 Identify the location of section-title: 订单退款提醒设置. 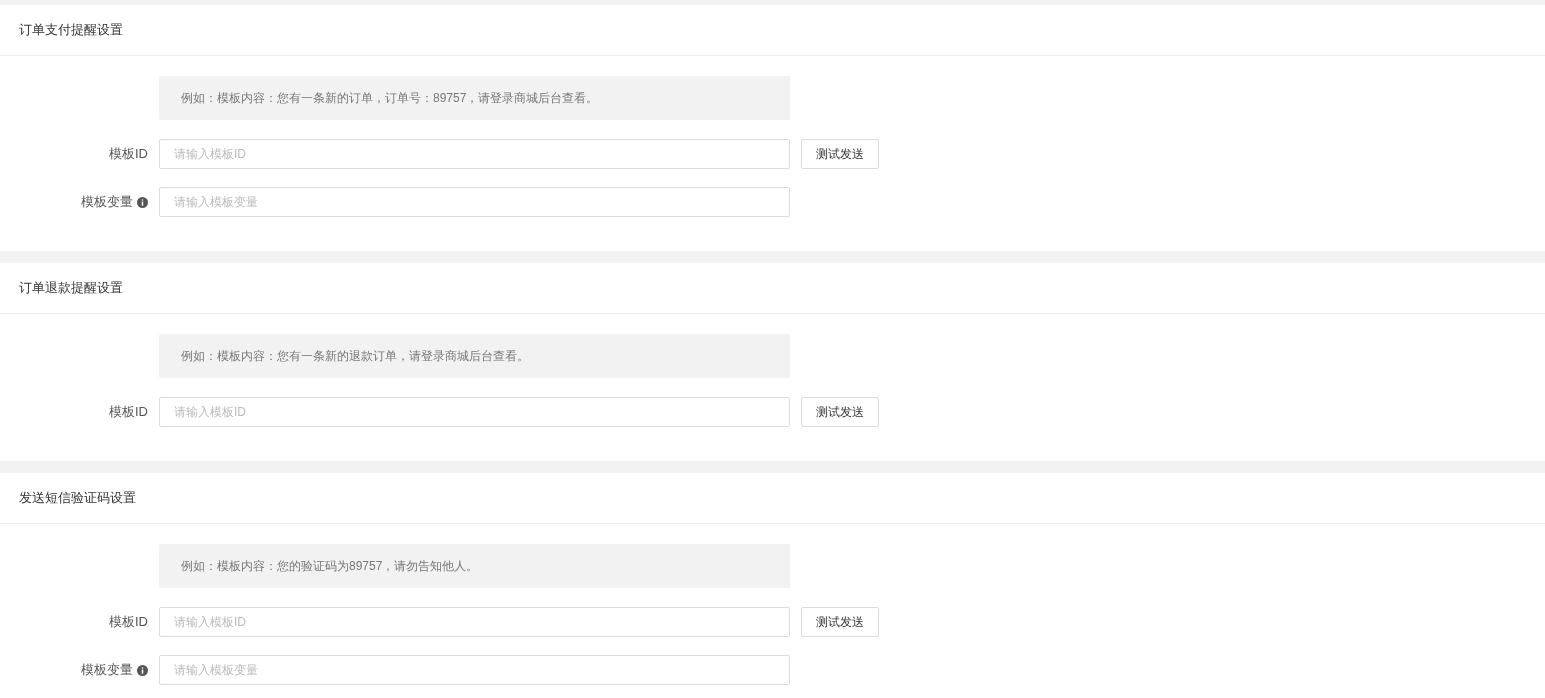
(71, 288).